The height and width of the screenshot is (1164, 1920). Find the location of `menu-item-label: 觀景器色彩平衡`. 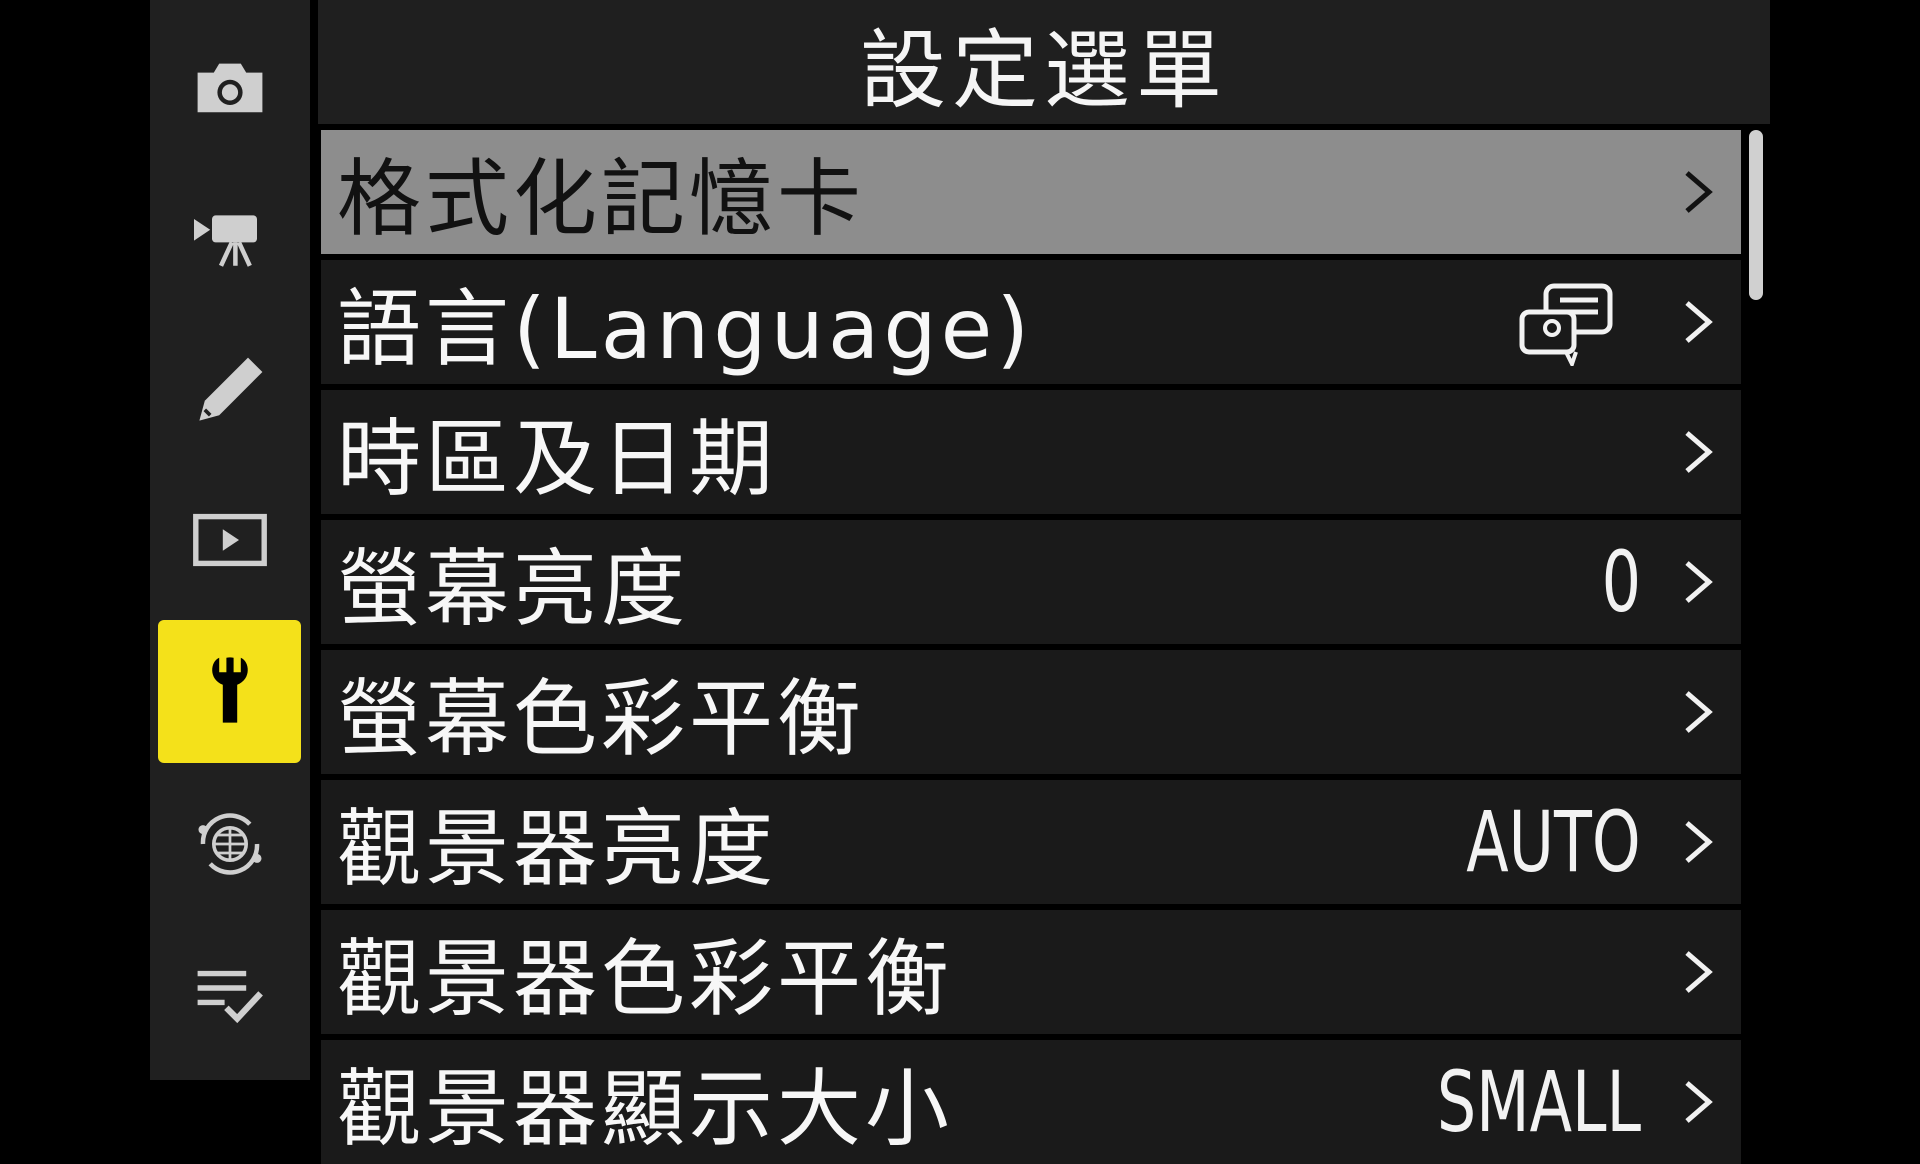

menu-item-label: 觀景器色彩平衡 is located at coordinates (645, 978).